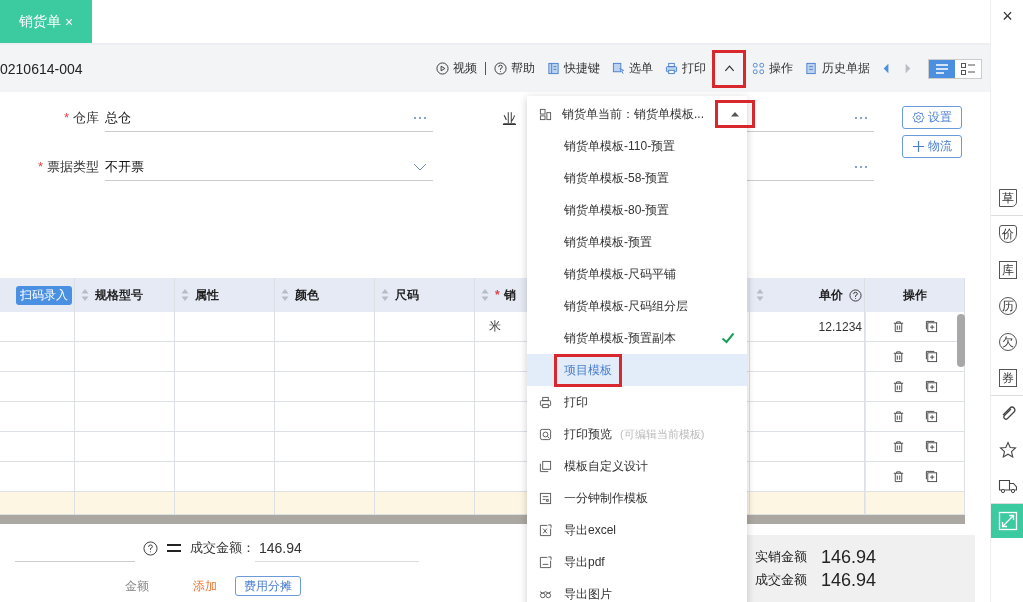 Image resolution: width=1023 pixels, height=602 pixels. What do you see at coordinates (637, 590) in the screenshot?
I see `export-image-item: 导出图片` at bounding box center [637, 590].